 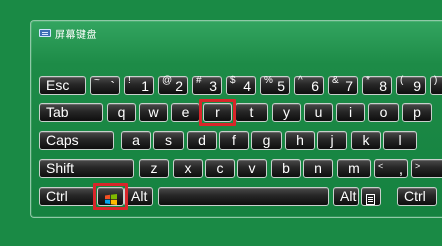 I want to click on key-p: p, so click(x=417, y=112).